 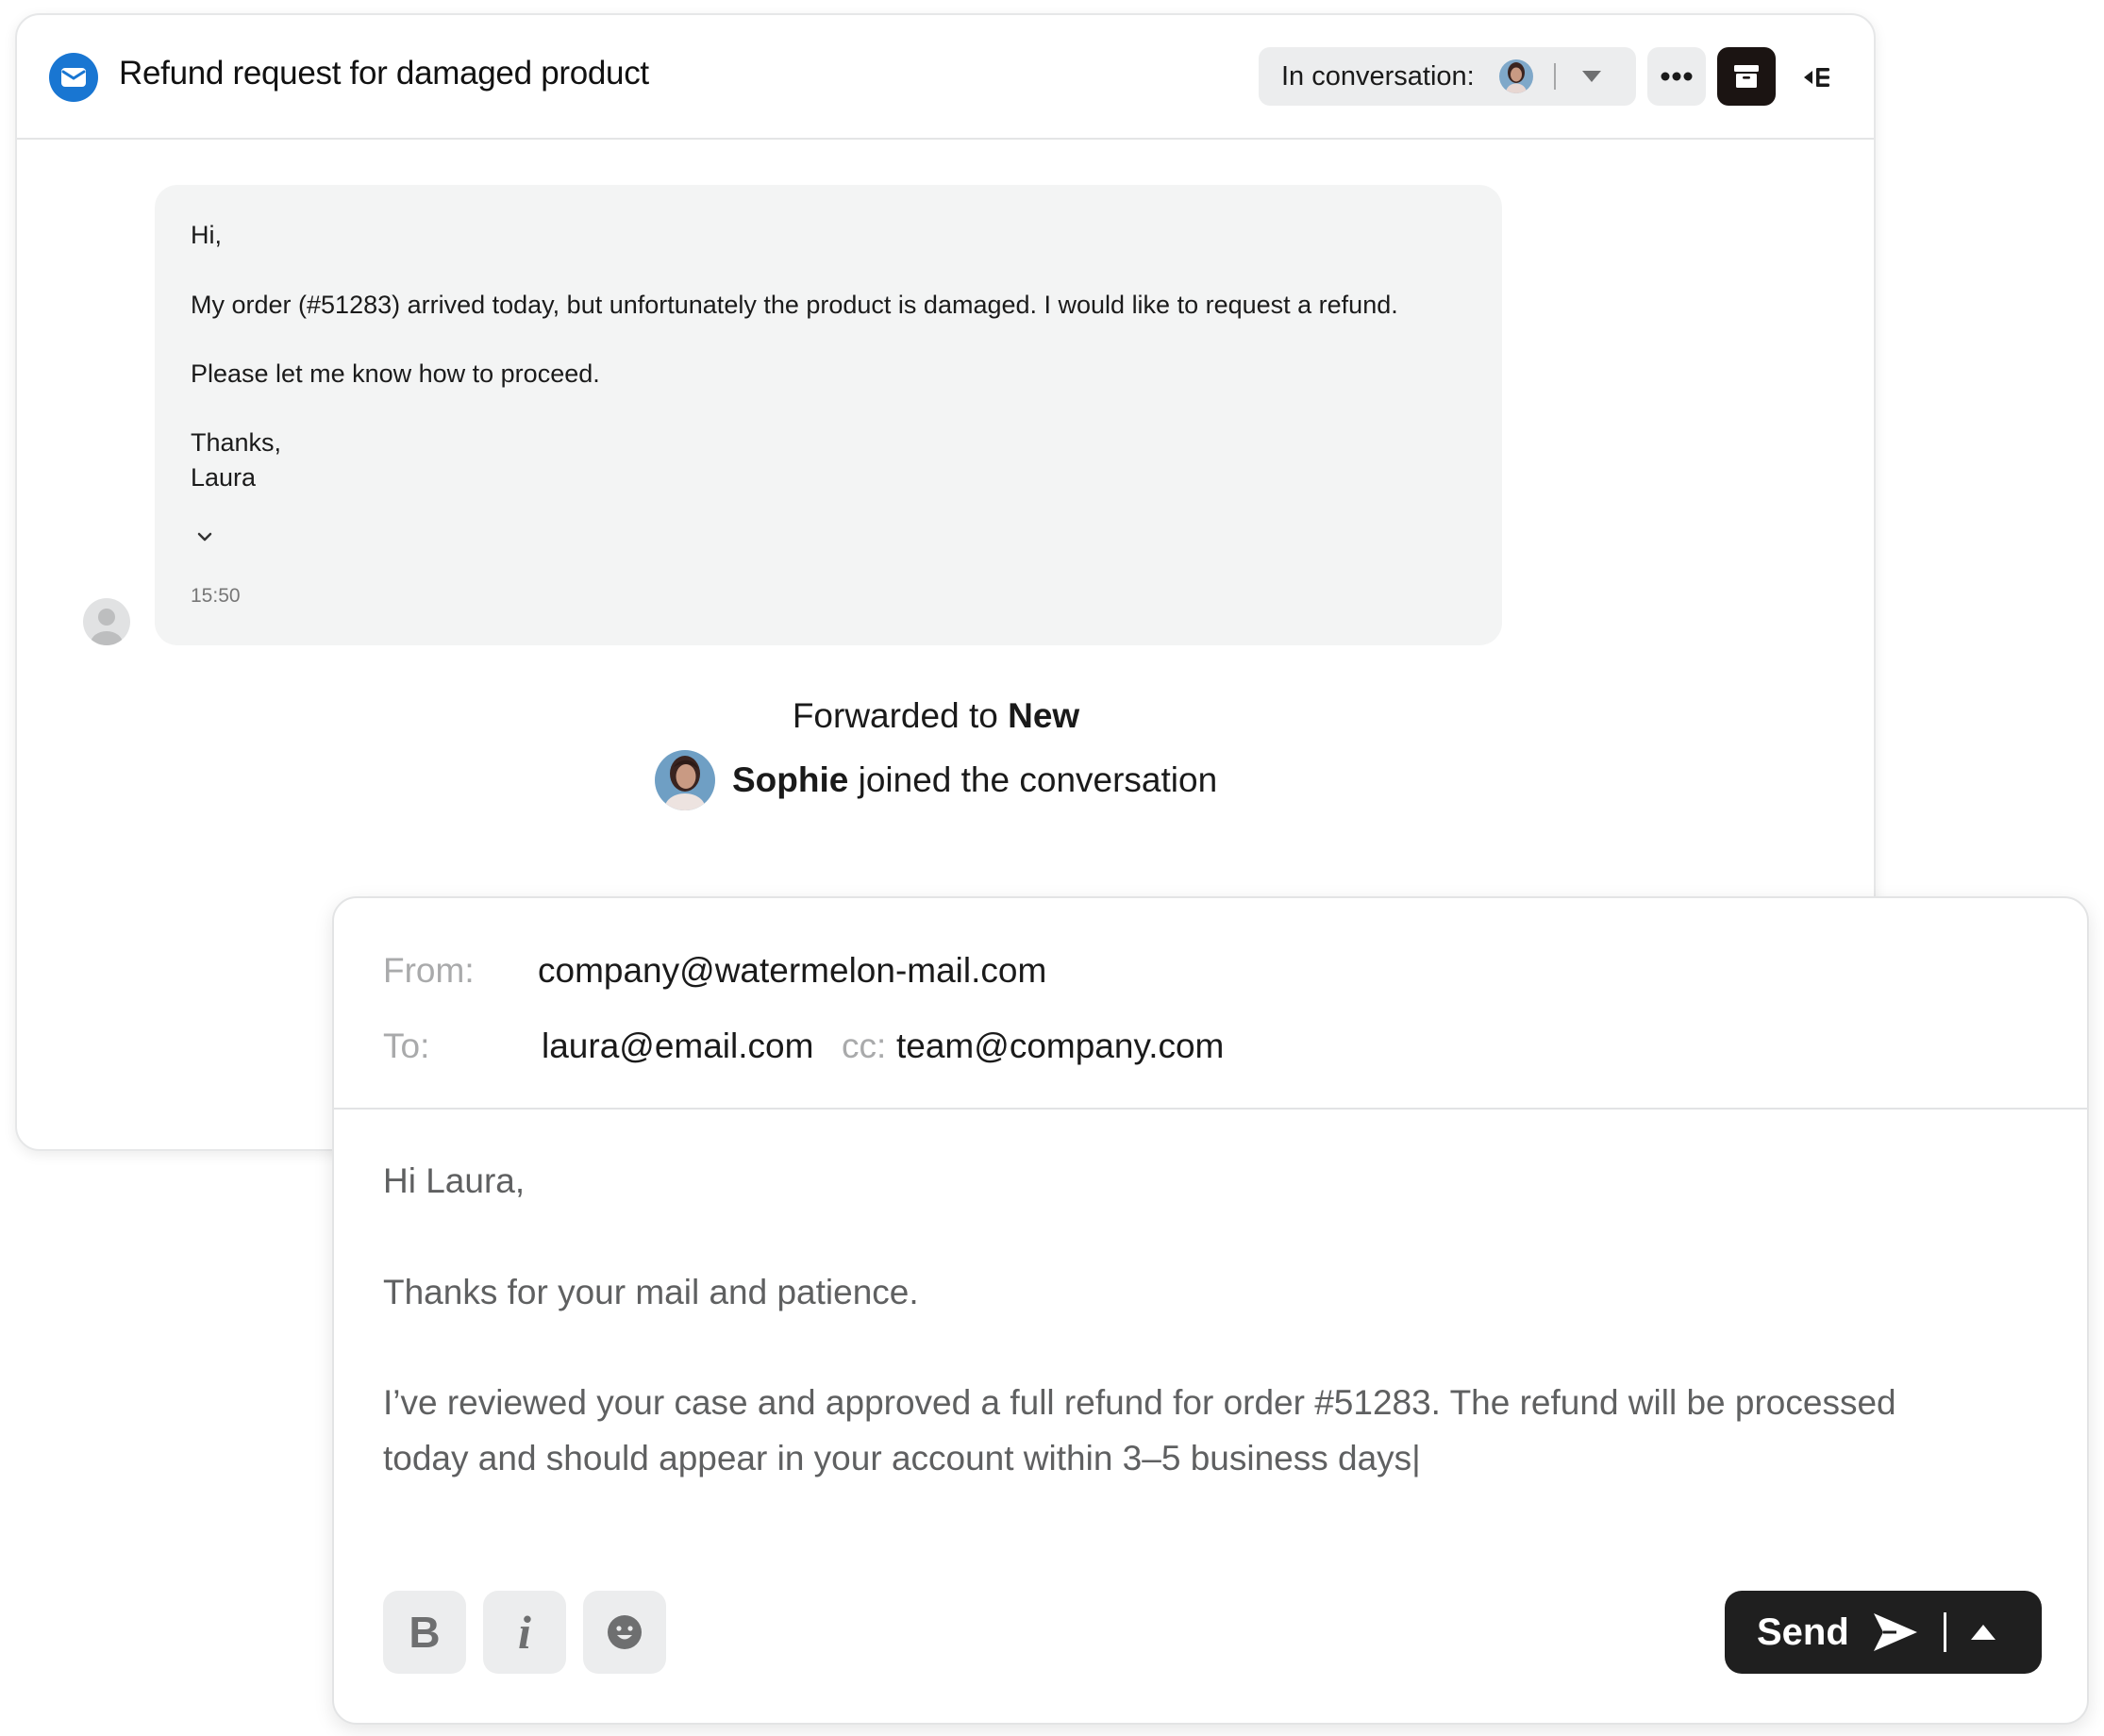 I want to click on bold-label: B, so click(x=425, y=1632).